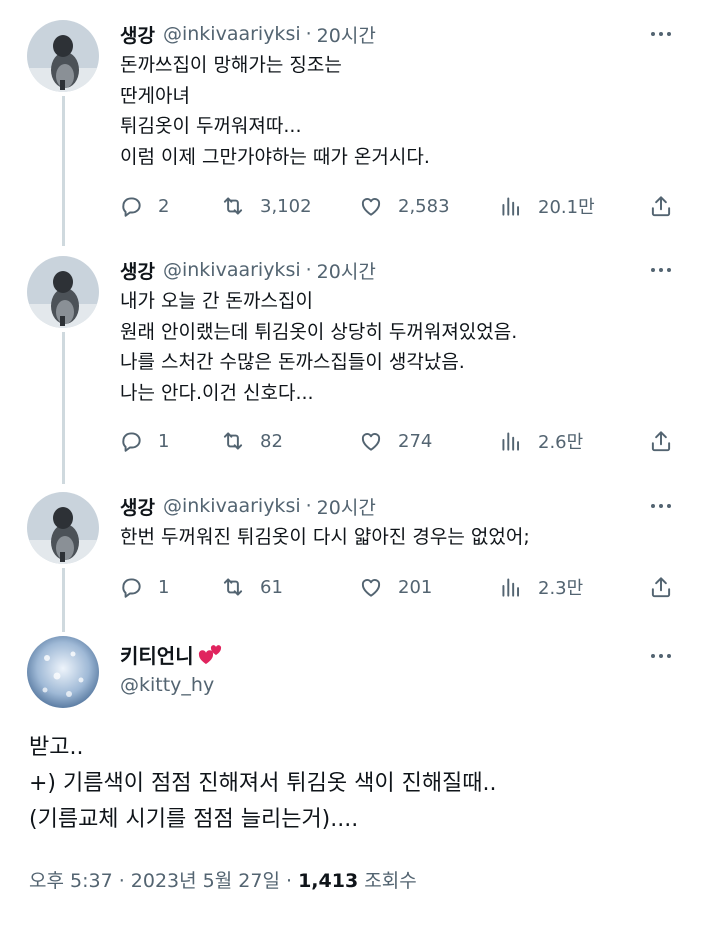  Describe the element at coordinates (216, 301) in the screenshot. I see `tweet-line: 내가 오늘 간 돈까스집이` at that location.